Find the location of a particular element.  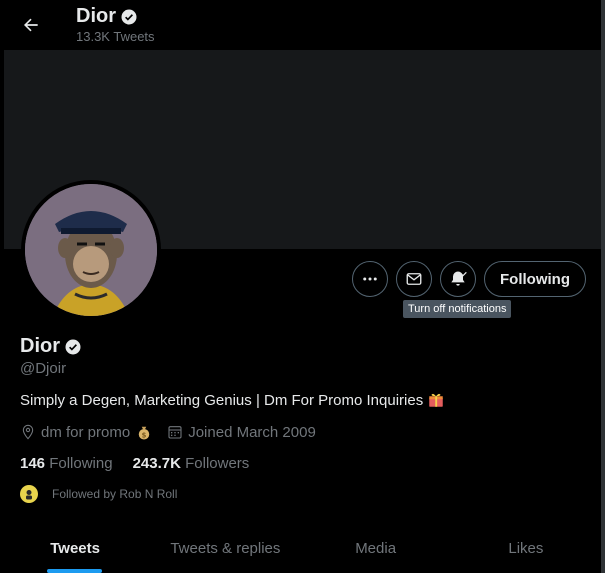

tab-media: Media is located at coordinates (376, 550).